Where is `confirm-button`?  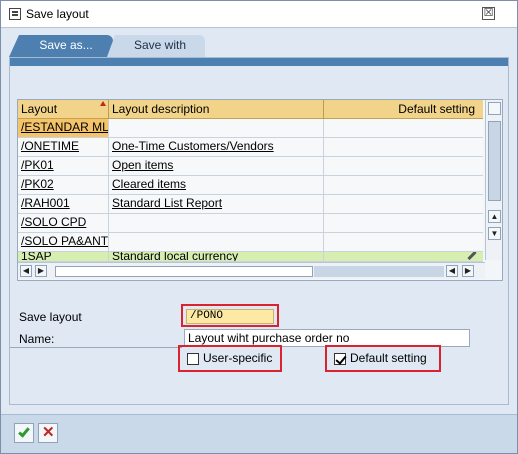
confirm-button is located at coordinates (24, 433).